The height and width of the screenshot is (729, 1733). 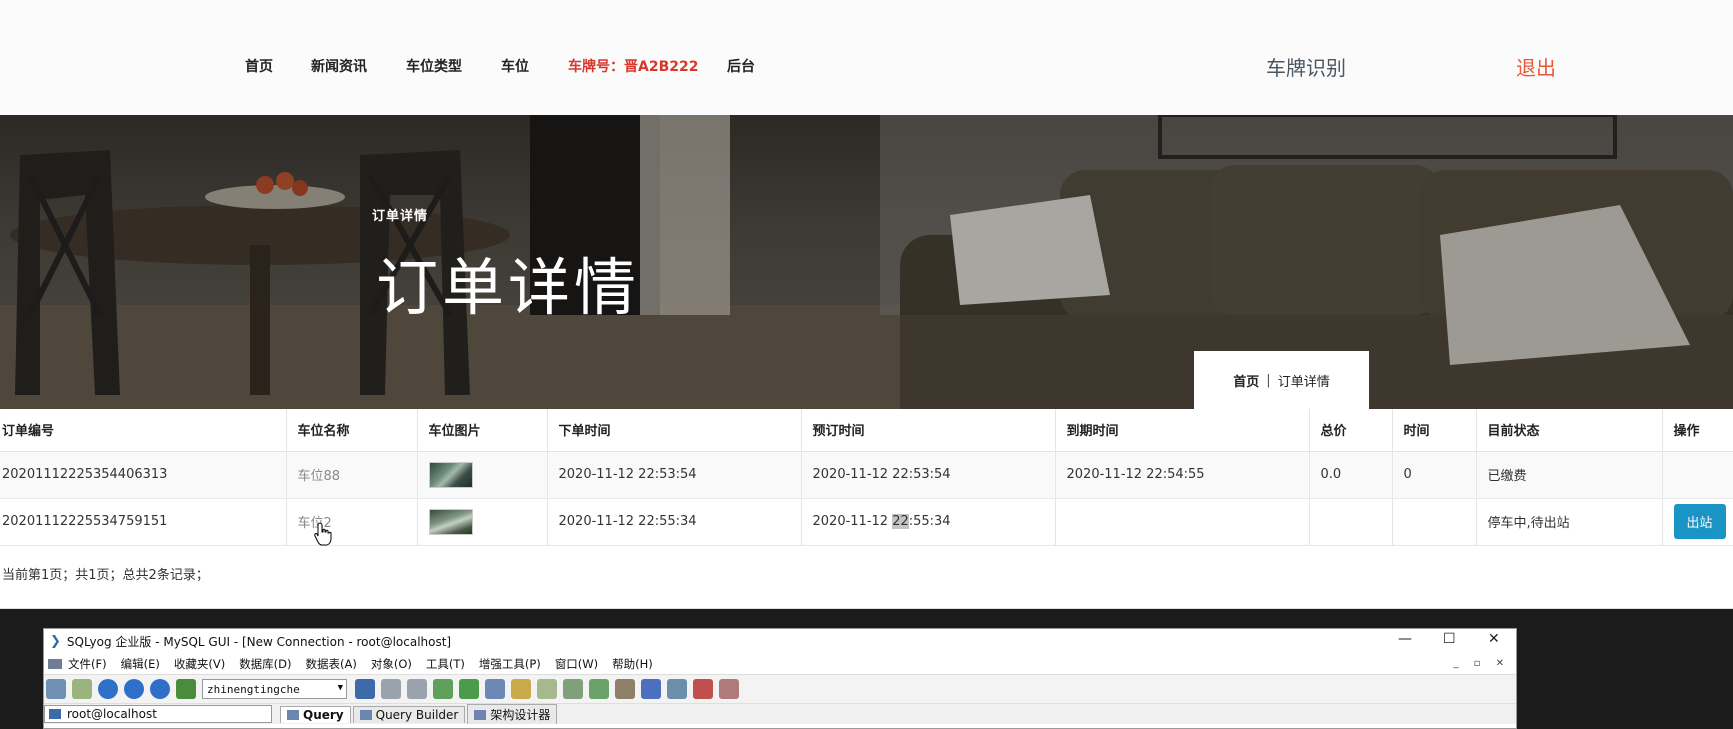 I want to click on tab-schema-designer: 架构设计器, so click(x=512, y=714).